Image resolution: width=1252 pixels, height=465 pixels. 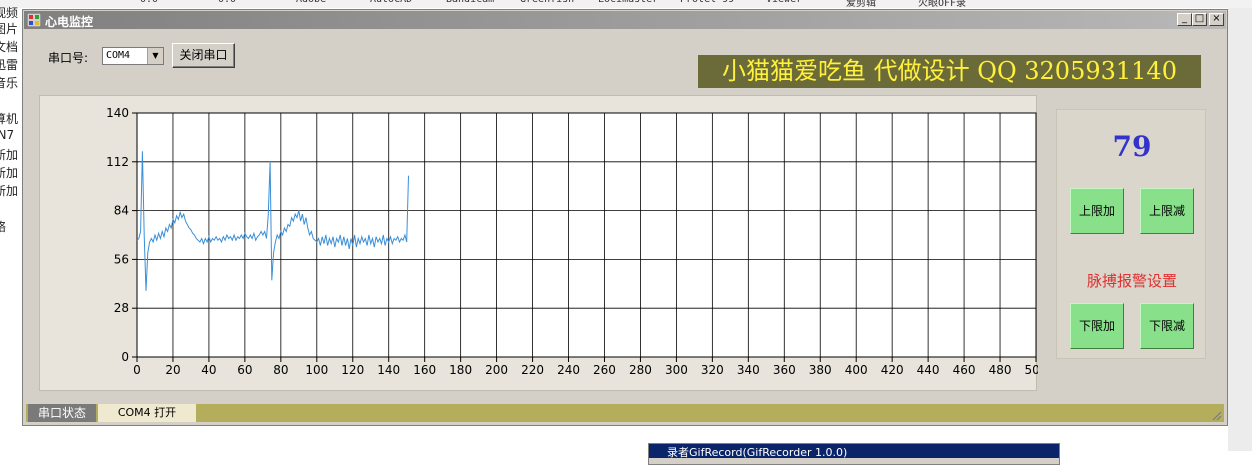 What do you see at coordinates (712, 370) in the screenshot?
I see `x-tick-label: 320` at bounding box center [712, 370].